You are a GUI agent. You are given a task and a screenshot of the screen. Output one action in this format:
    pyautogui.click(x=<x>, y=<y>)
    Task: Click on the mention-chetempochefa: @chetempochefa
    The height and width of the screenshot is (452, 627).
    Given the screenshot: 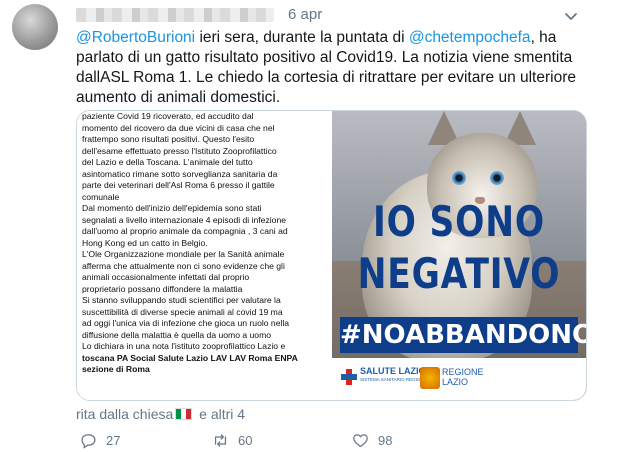 What is the action you would take?
    pyautogui.click(x=470, y=37)
    